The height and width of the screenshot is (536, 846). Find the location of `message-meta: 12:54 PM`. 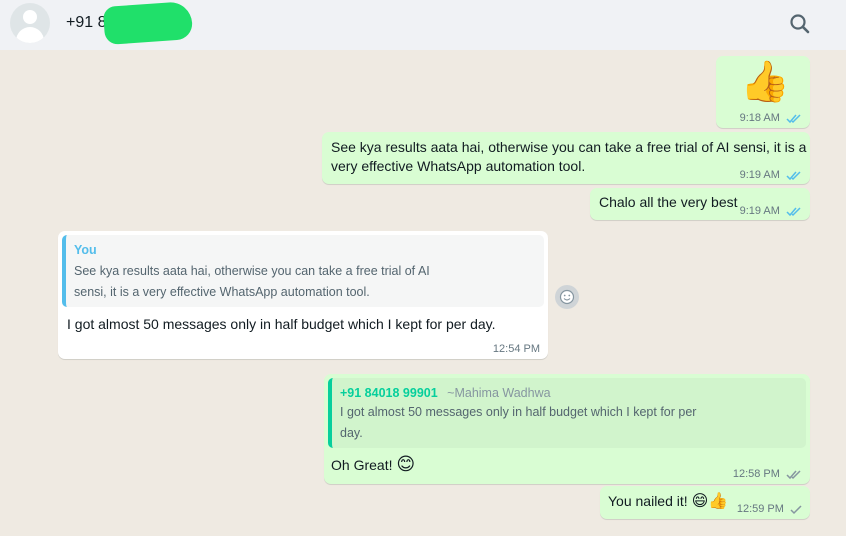

message-meta: 12:54 PM is located at coordinates (516, 349).